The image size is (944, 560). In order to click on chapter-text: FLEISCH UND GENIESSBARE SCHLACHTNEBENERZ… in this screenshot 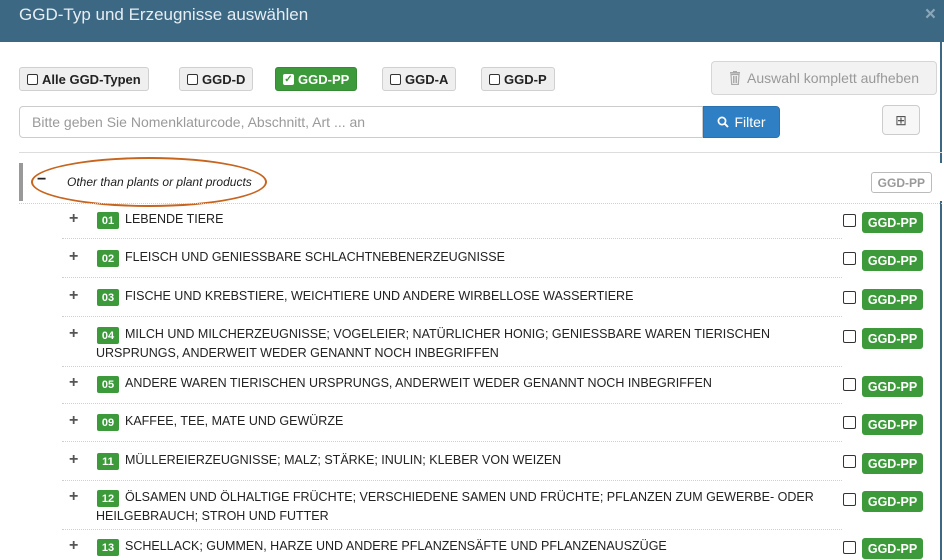, I will do `click(315, 257)`.